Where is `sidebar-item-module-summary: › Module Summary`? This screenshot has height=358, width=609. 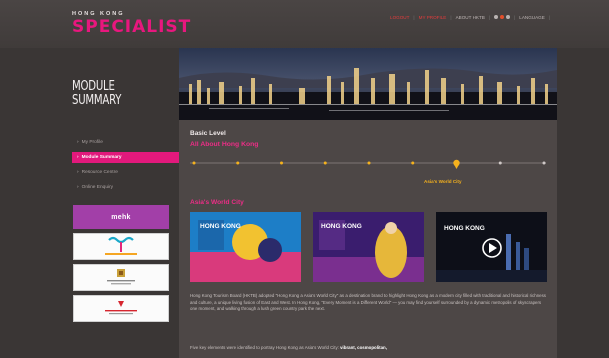 sidebar-item-module-summary: › Module Summary is located at coordinates (125, 157).